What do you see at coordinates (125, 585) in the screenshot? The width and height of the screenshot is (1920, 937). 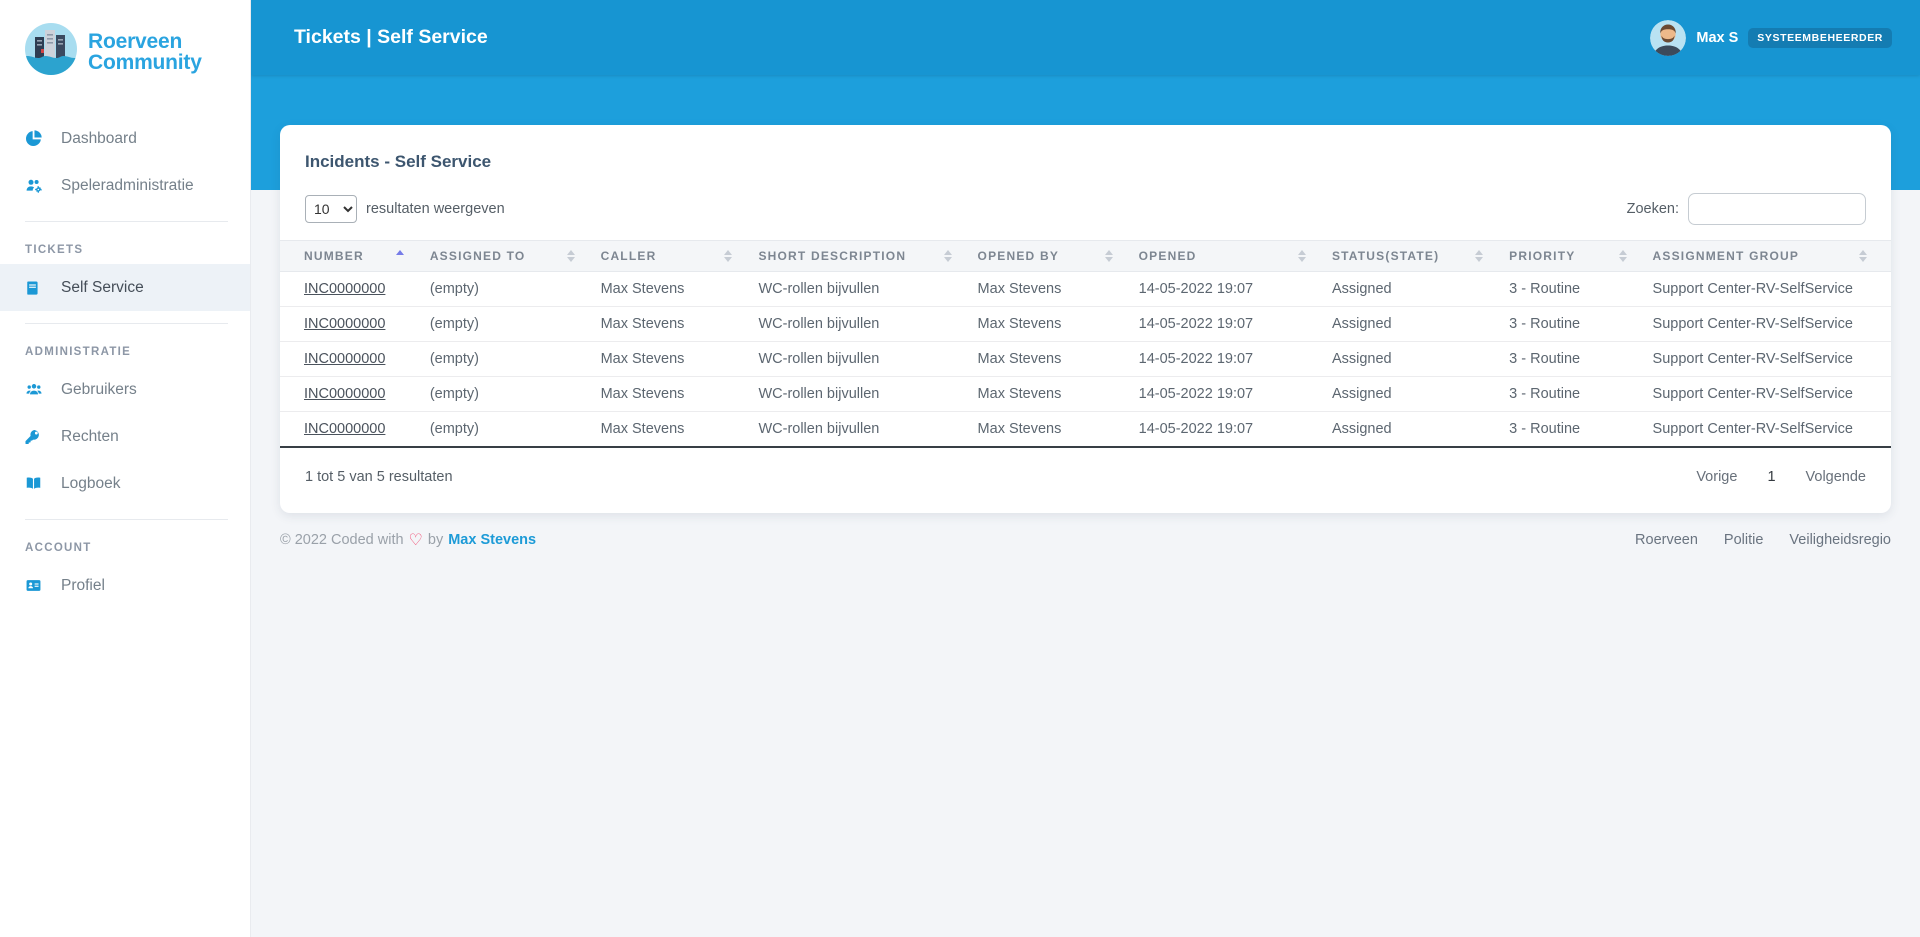 I see `sidebar-item-profiel: Profiel` at bounding box center [125, 585].